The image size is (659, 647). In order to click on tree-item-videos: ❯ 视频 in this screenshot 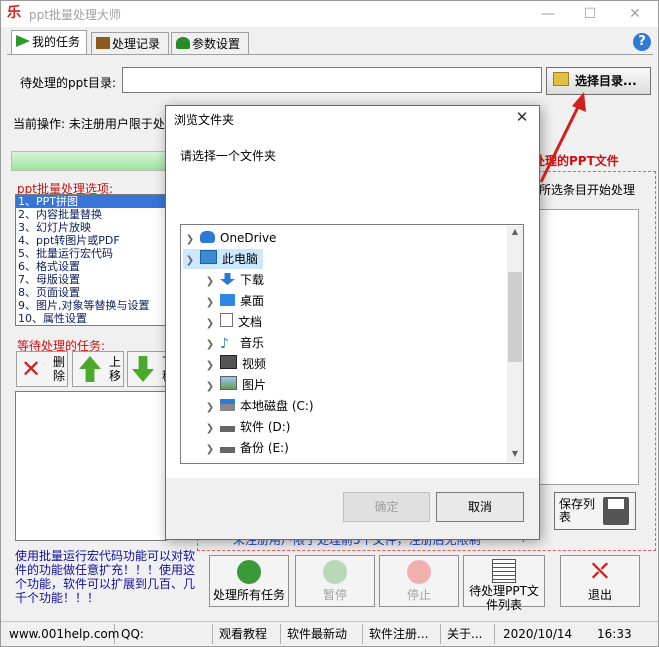, I will do `click(234, 364)`.